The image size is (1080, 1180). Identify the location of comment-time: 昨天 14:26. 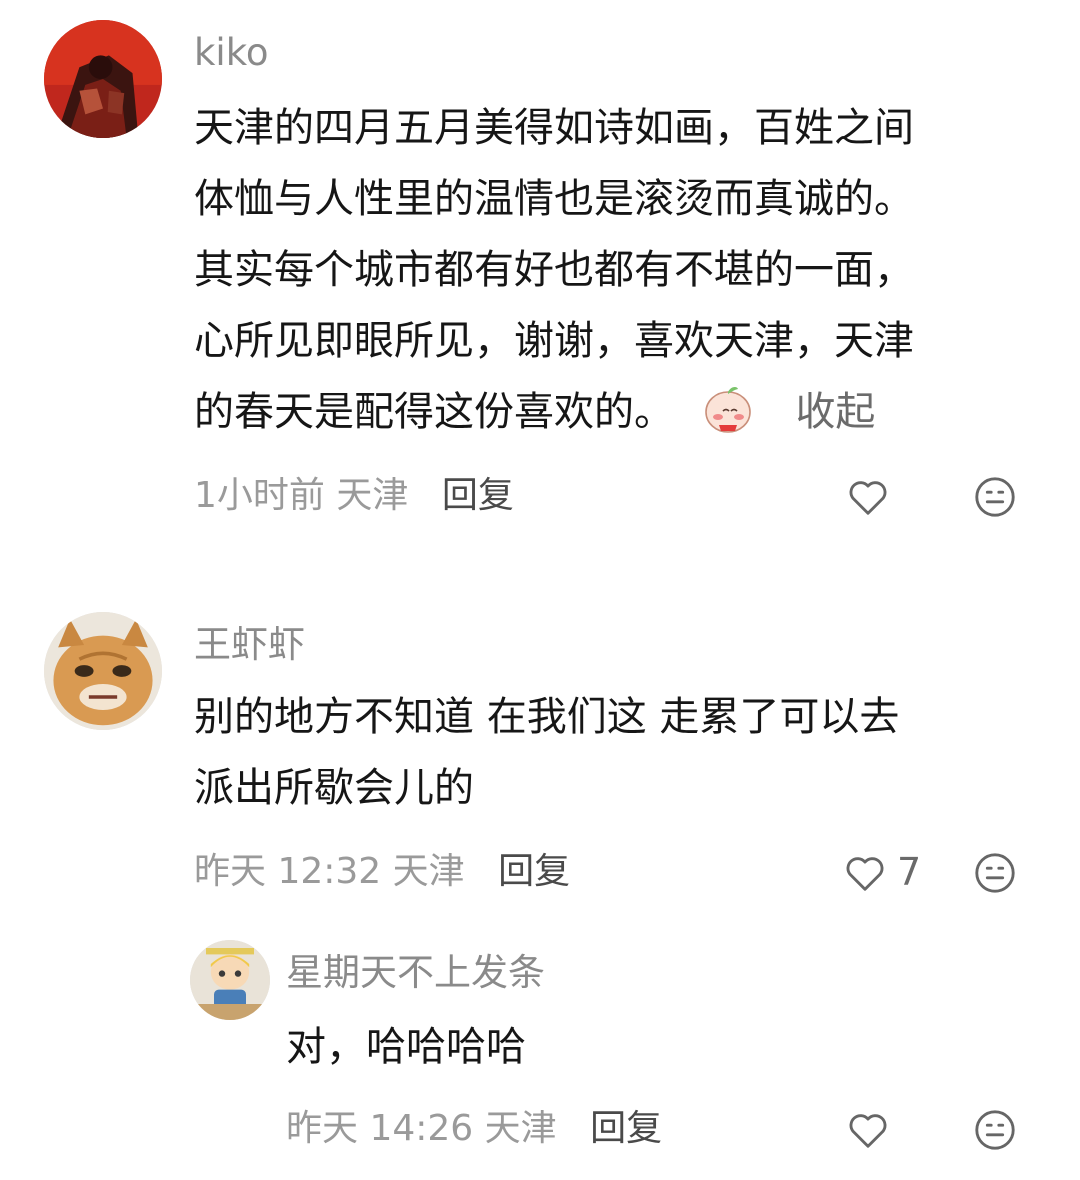
(380, 1128).